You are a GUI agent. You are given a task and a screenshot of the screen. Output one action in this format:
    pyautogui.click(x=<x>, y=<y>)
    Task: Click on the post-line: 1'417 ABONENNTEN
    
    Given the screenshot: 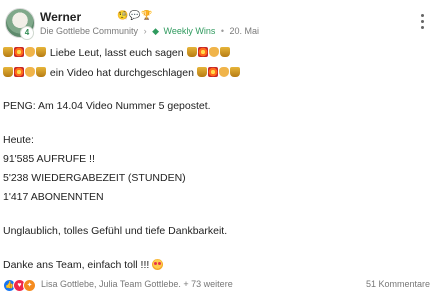 What is the action you would take?
    pyautogui.click(x=53, y=197)
    